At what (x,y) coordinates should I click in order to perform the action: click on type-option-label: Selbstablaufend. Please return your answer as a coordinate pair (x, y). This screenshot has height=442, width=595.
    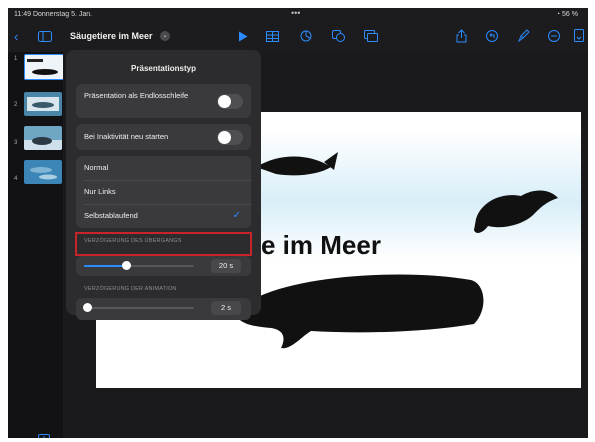
    Looking at the image, I should click on (111, 215).